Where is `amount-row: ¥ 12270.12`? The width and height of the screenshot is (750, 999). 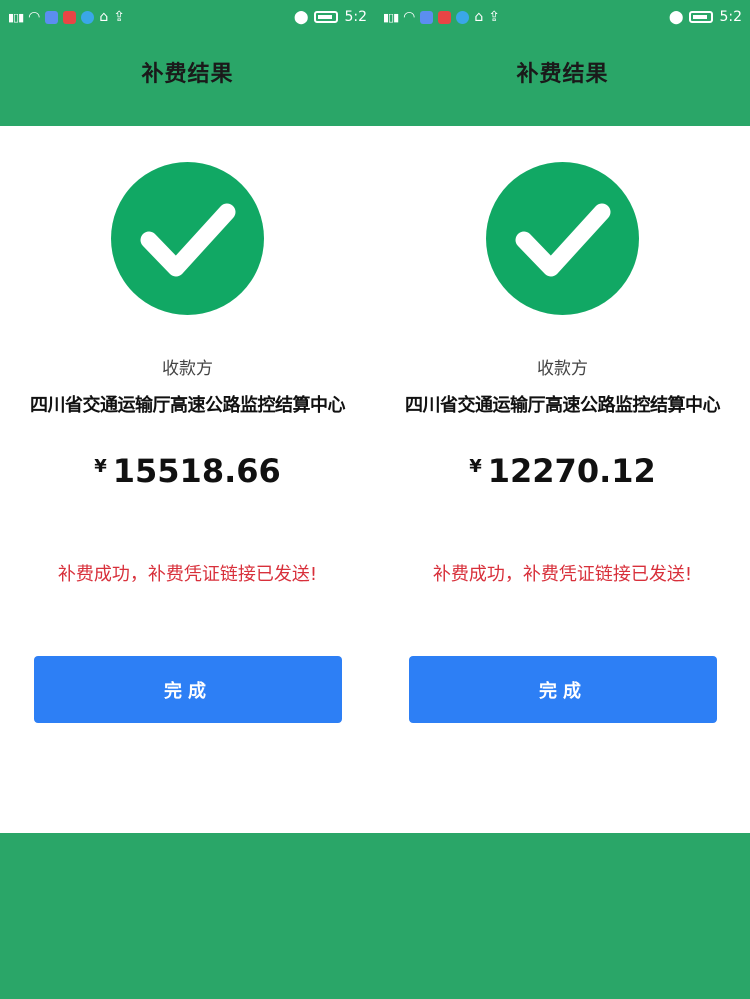 amount-row: ¥ 12270.12 is located at coordinates (562, 471).